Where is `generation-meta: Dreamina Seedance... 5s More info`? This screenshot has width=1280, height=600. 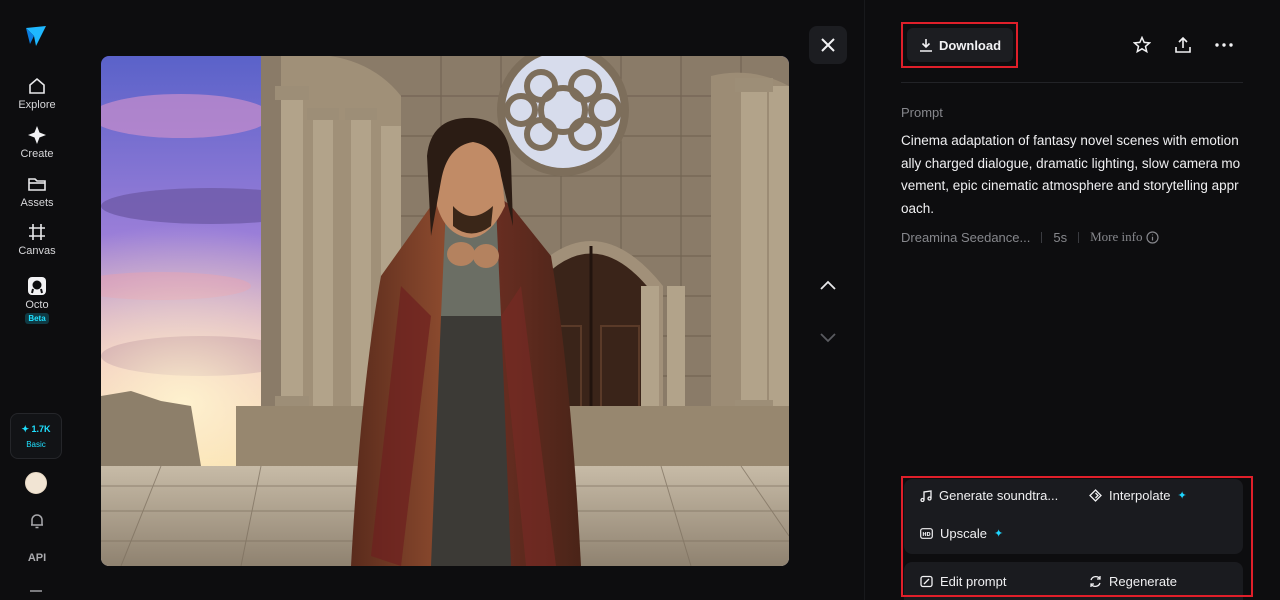 generation-meta: Dreamina Seedance... 5s More info is located at coordinates (1030, 237).